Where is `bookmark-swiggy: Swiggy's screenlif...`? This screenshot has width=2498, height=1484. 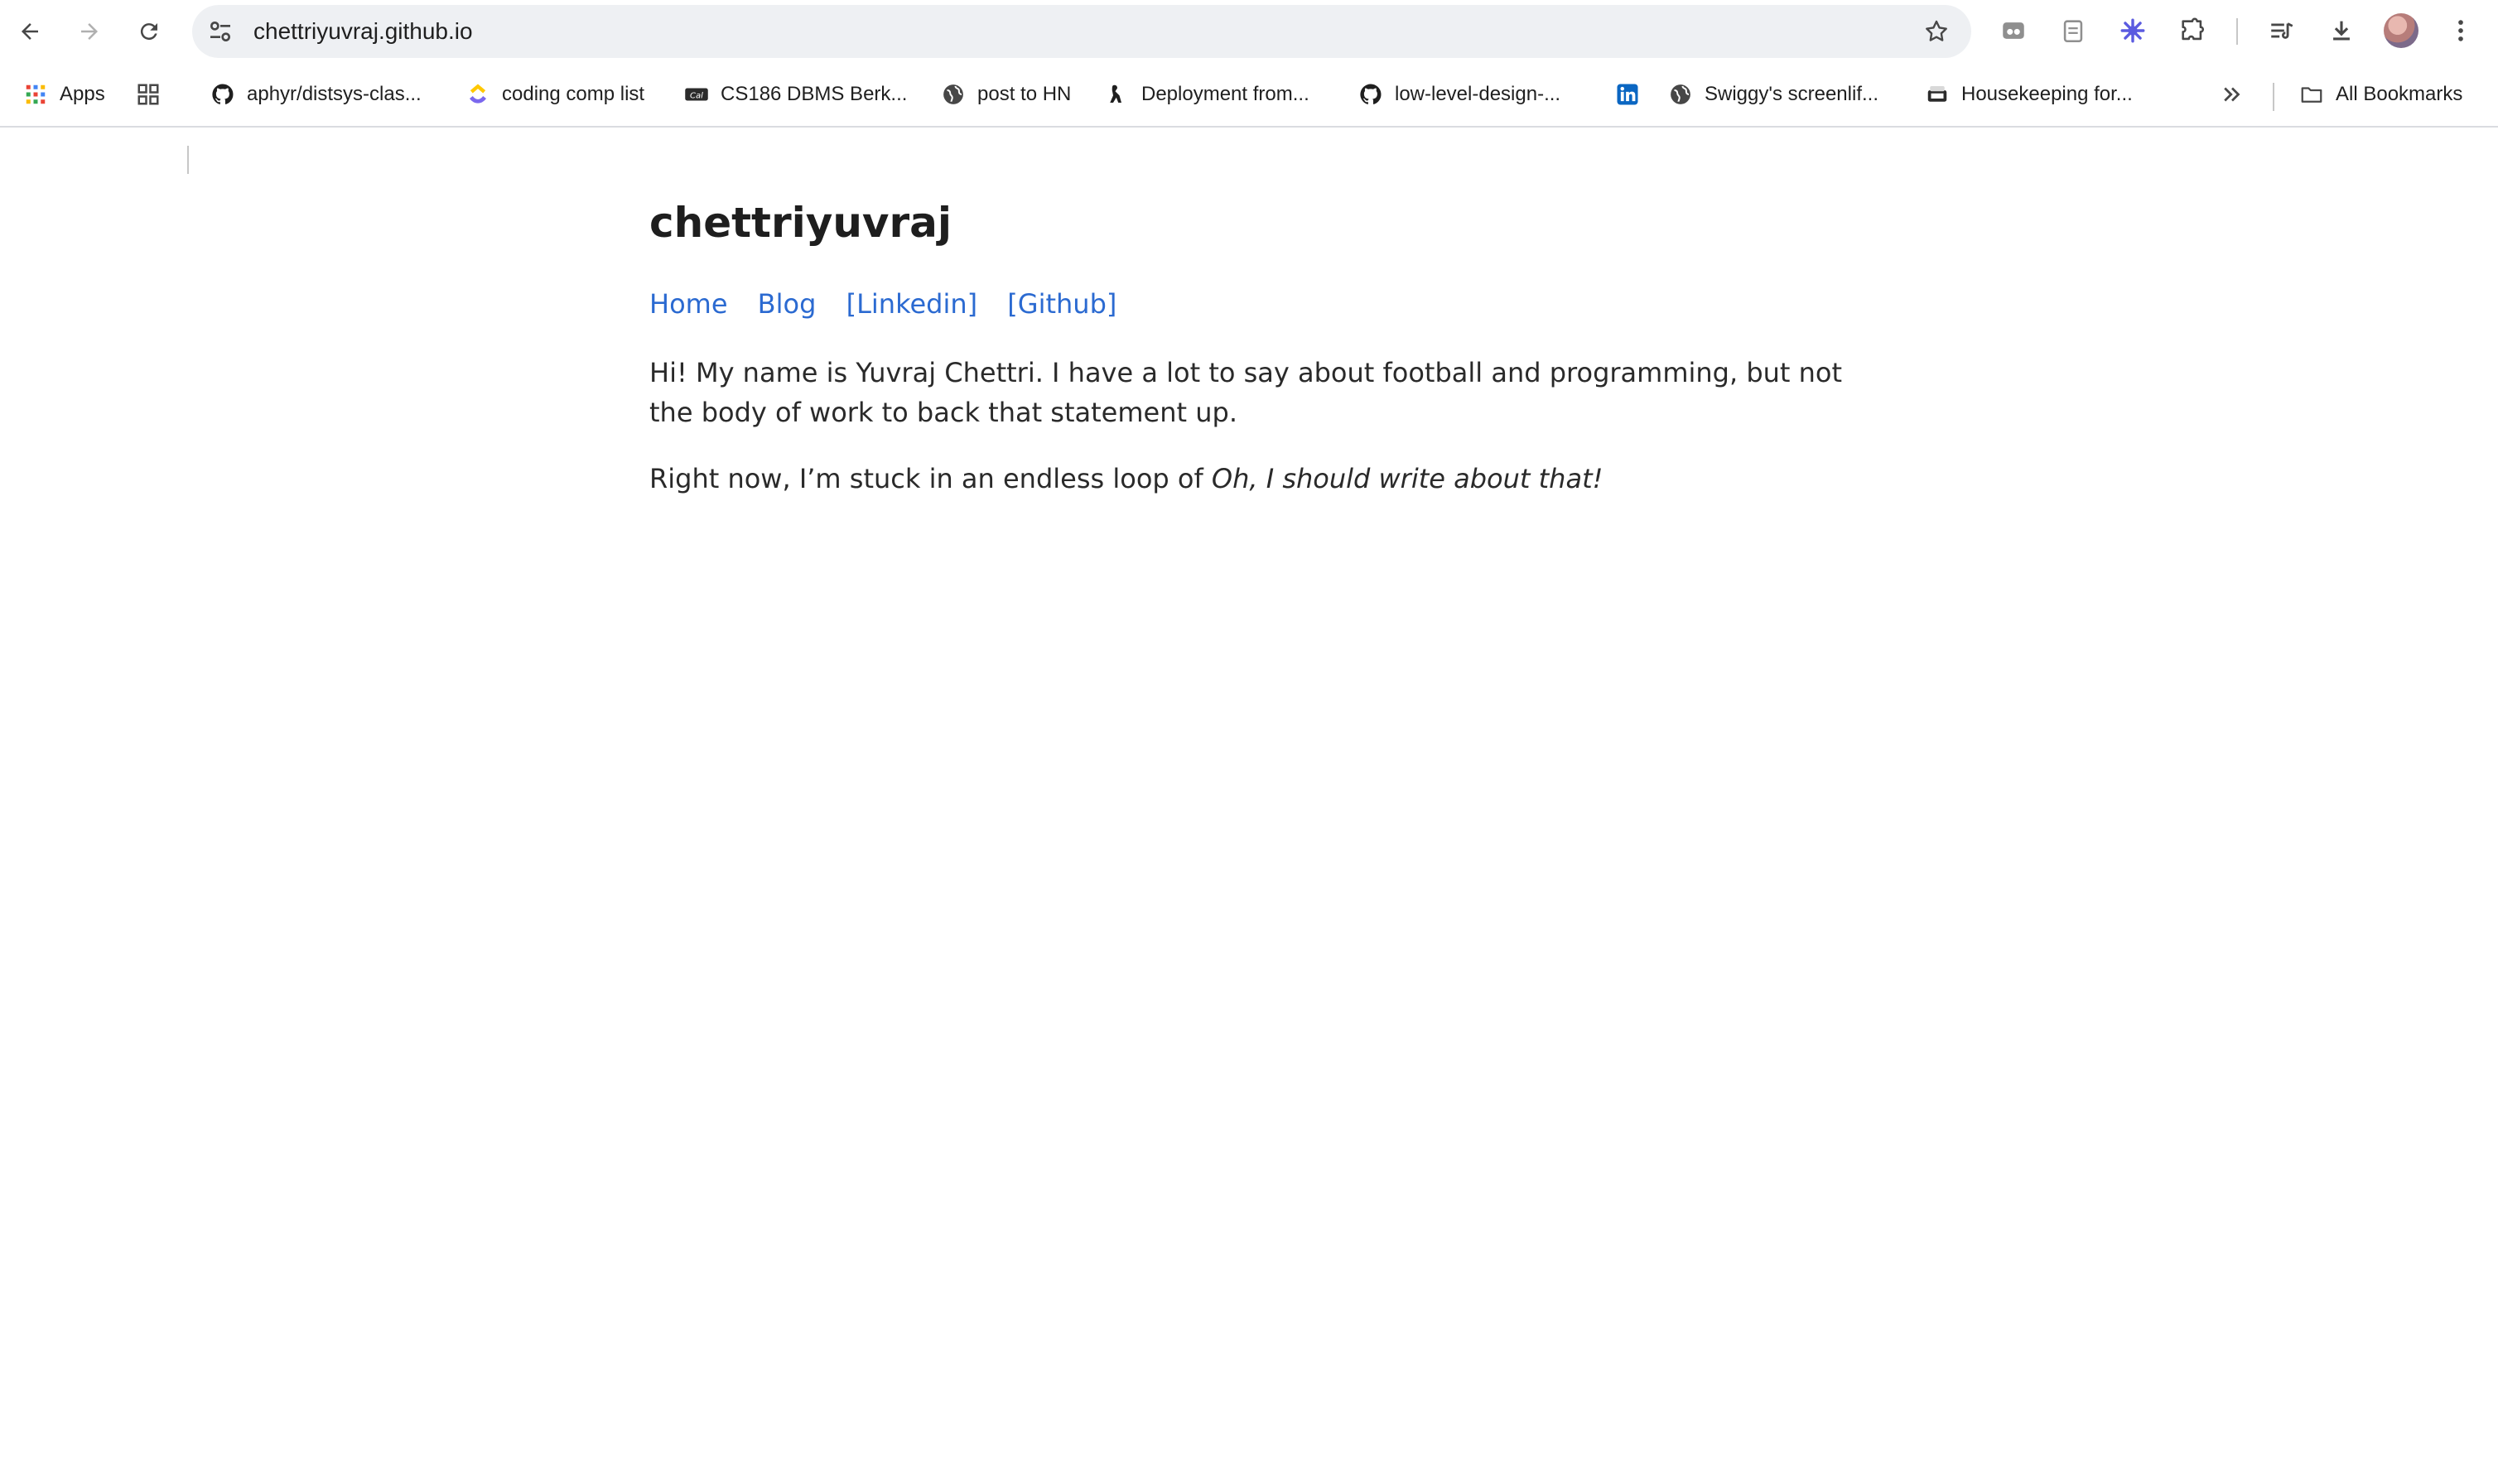
bookmark-swiggy: Swiggy's screenlif... is located at coordinates (1773, 94).